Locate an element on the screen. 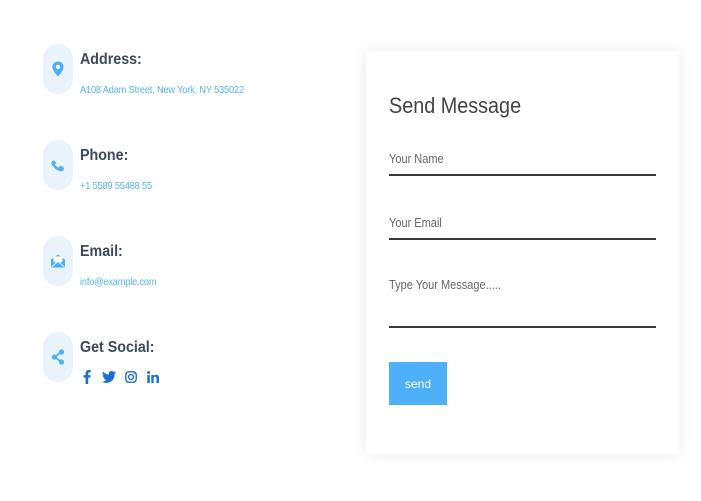 The width and height of the screenshot is (701, 501). send-button: send is located at coordinates (418, 383).